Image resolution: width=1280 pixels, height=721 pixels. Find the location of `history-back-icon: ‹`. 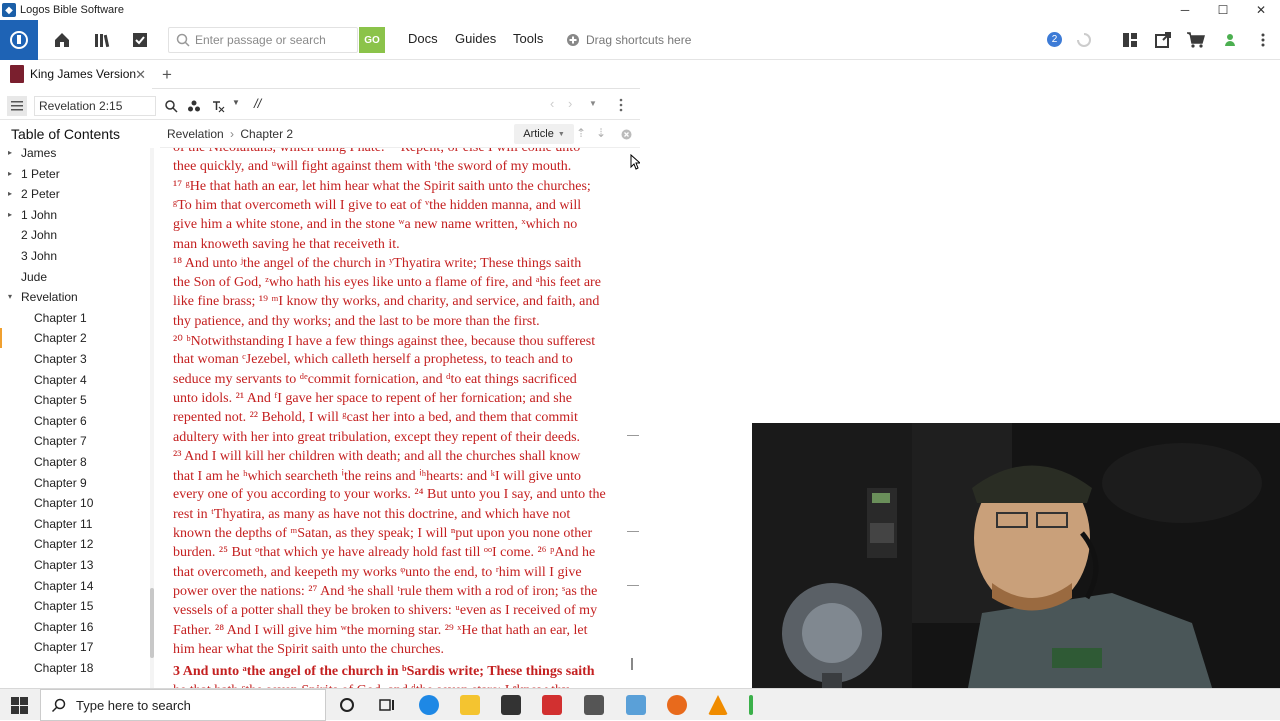

history-back-icon: ‹ is located at coordinates (552, 103).